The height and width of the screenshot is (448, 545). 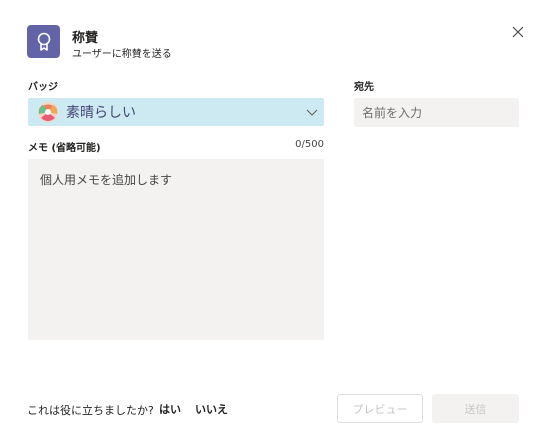 I want to click on dialog-subtitle: ユーザーに称賛を送る, so click(x=122, y=54).